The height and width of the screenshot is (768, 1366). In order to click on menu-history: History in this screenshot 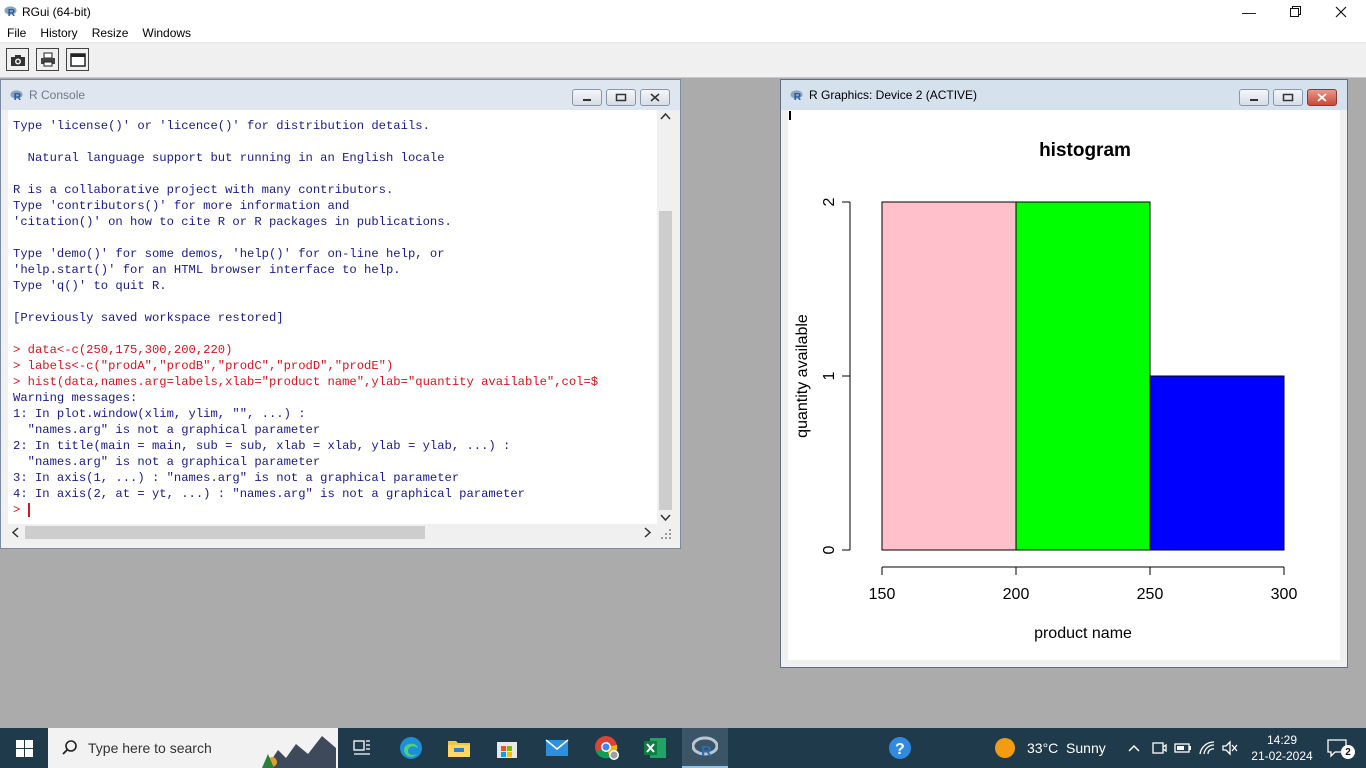, I will do `click(58, 33)`.